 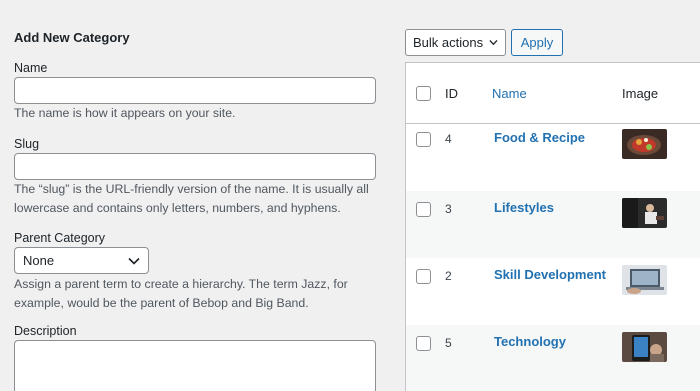 What do you see at coordinates (553, 93) in the screenshot?
I see `table-header: ID Name Image` at bounding box center [553, 93].